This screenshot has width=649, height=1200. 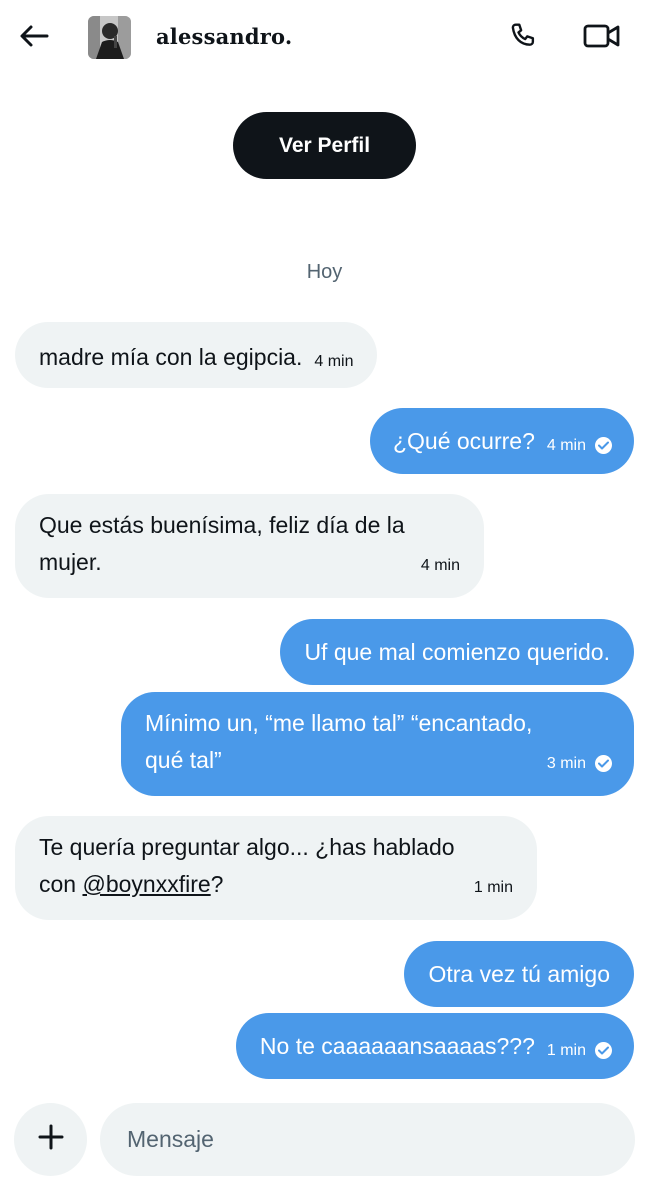 I want to click on message-text-line: Que estás buenísima, feliz día de la, so click(x=222, y=525).